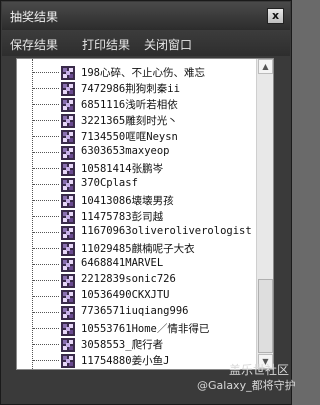 This screenshot has height=405, width=320. What do you see at coordinates (125, 361) in the screenshot?
I see `result-entry-text: 11754880姜小鱼J` at bounding box center [125, 361].